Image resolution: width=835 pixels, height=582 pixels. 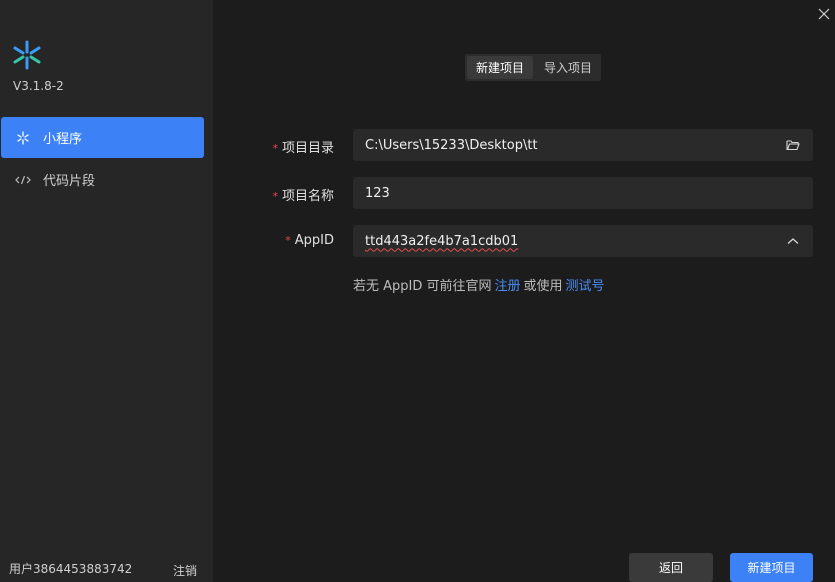 What do you see at coordinates (451, 145) in the screenshot?
I see `project-dir-value: C:\Users\15233\Desktop\tt` at bounding box center [451, 145].